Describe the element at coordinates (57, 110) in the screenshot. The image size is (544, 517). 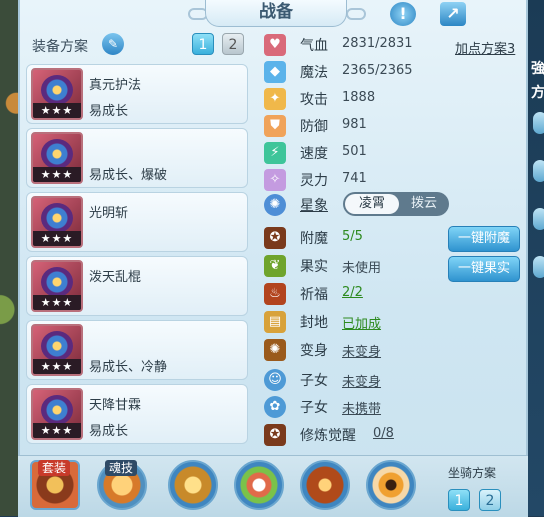
I see `item-stars-1: ★★★` at that location.